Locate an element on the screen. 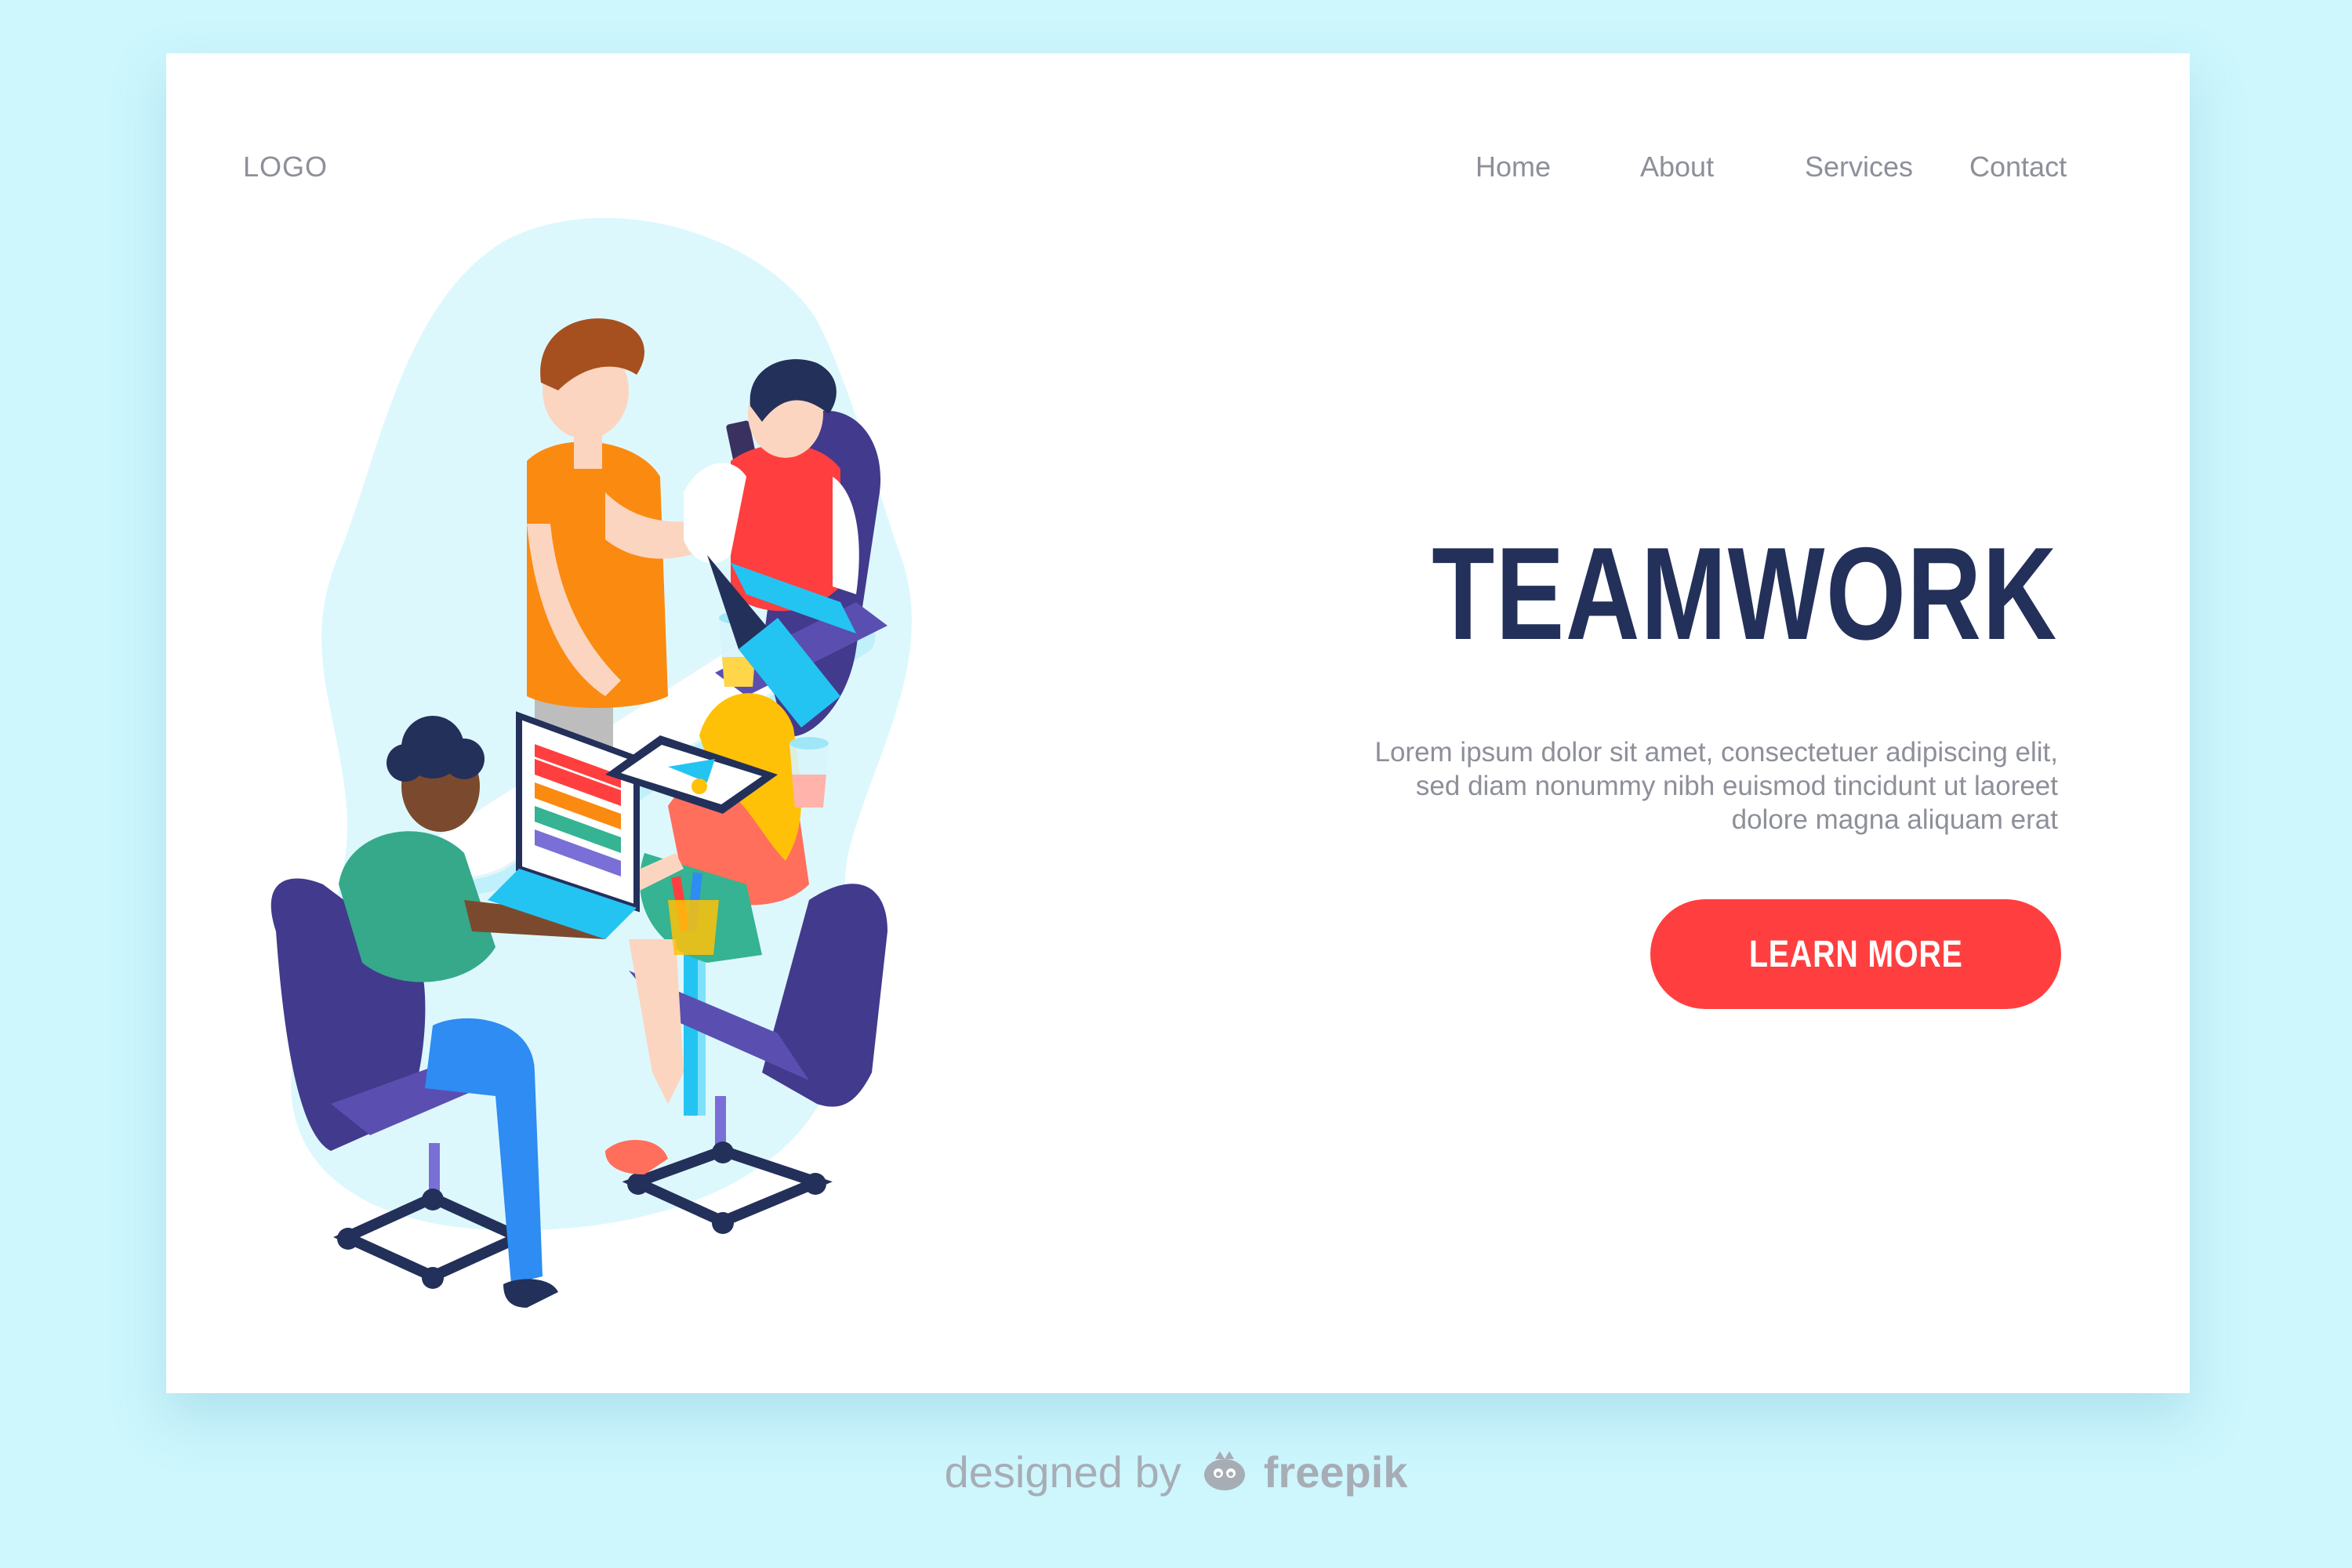 This screenshot has width=2352, height=1568. nav-contact: Contact is located at coordinates (2018, 167).